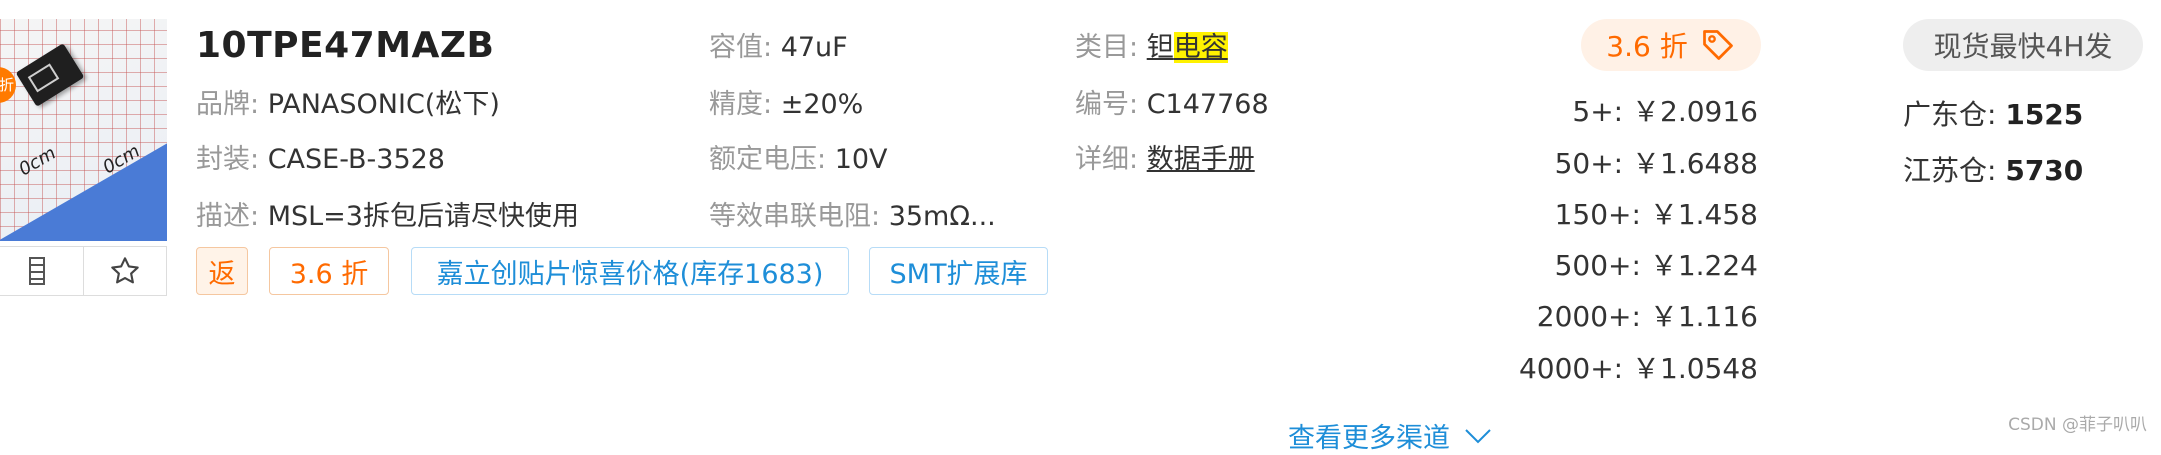  Describe the element at coordinates (1207, 104) in the screenshot. I see `code-value: C147768` at that location.